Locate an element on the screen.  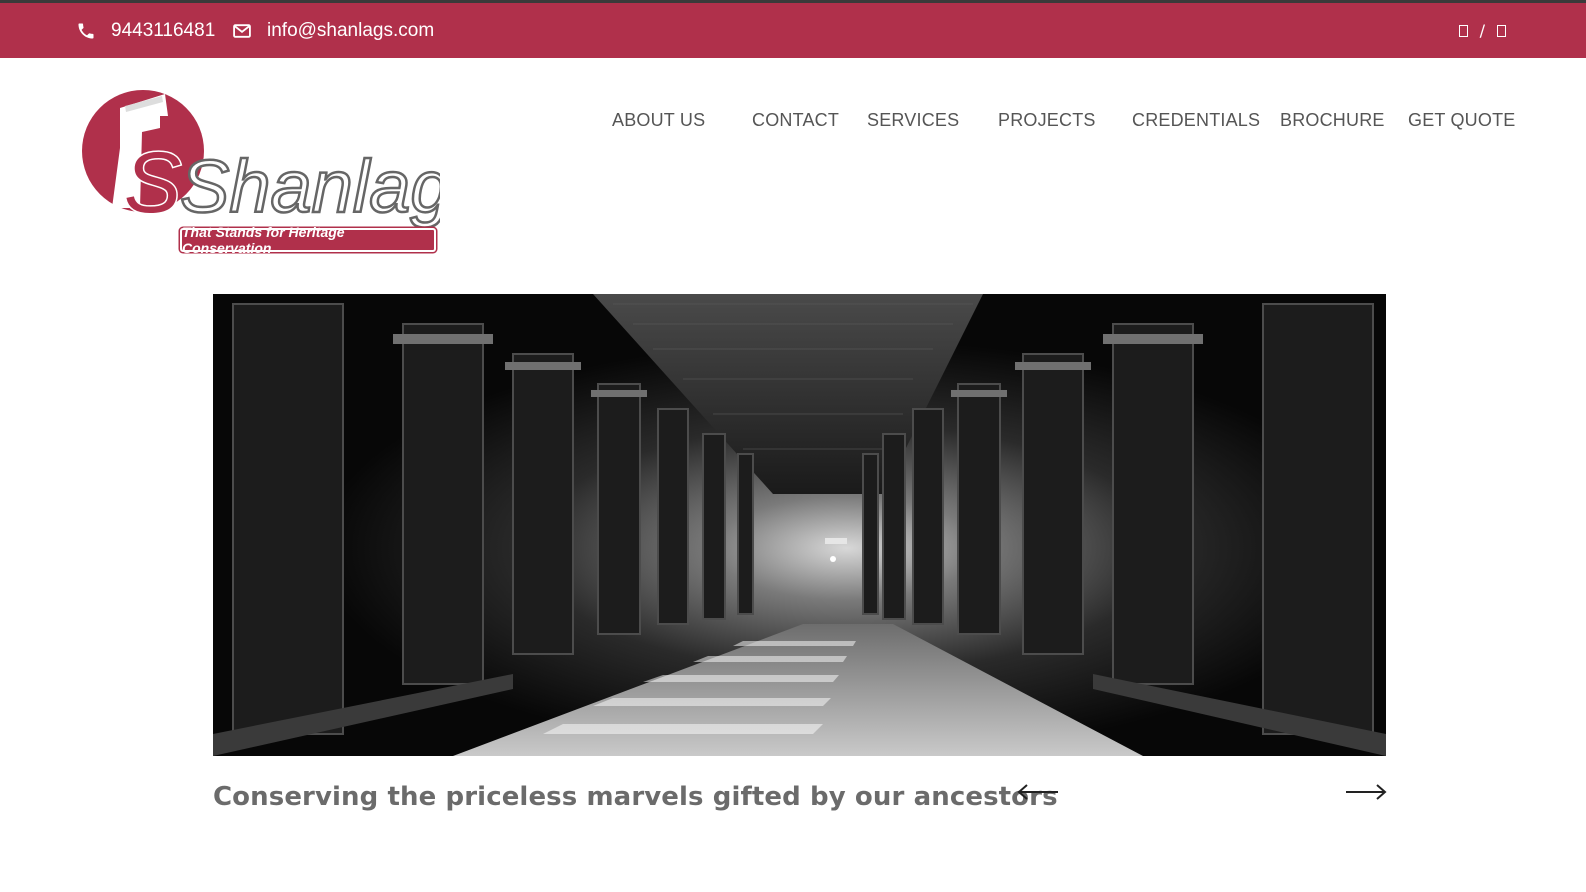
envelope-icon is located at coordinates (242, 30).